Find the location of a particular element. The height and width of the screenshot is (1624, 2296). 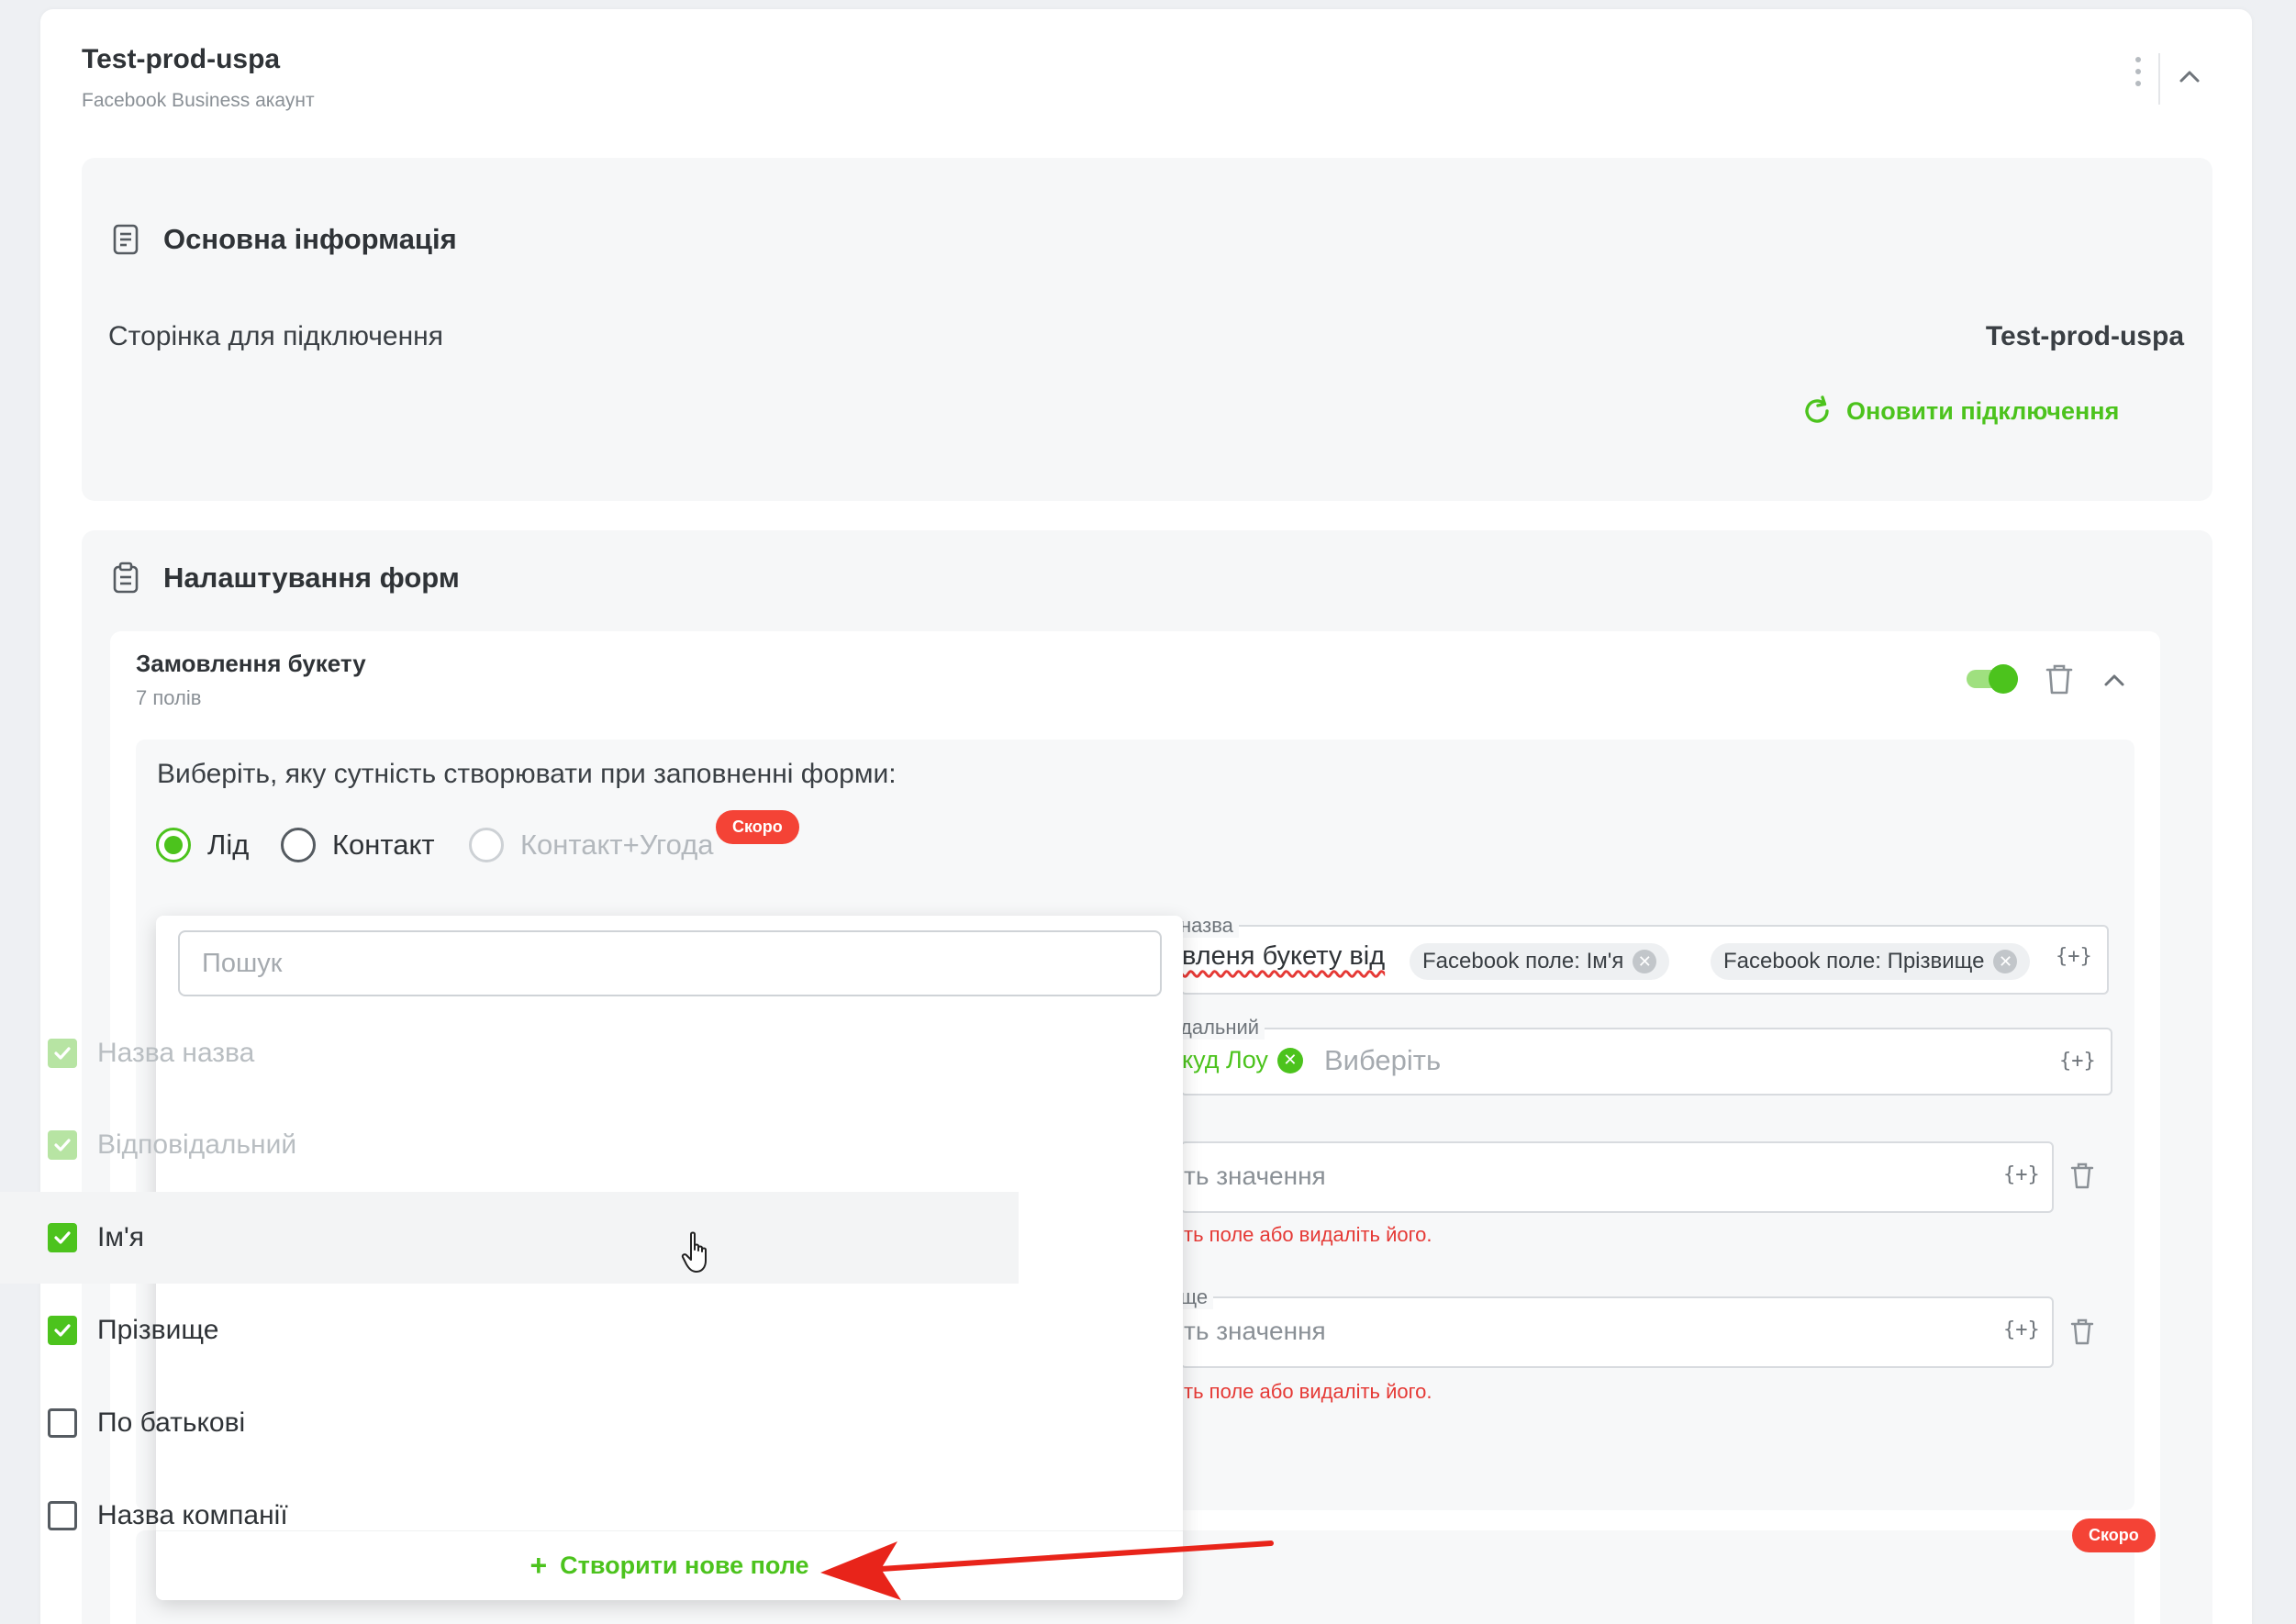

section-title-forms-settings: Налаштування форм is located at coordinates (311, 578).